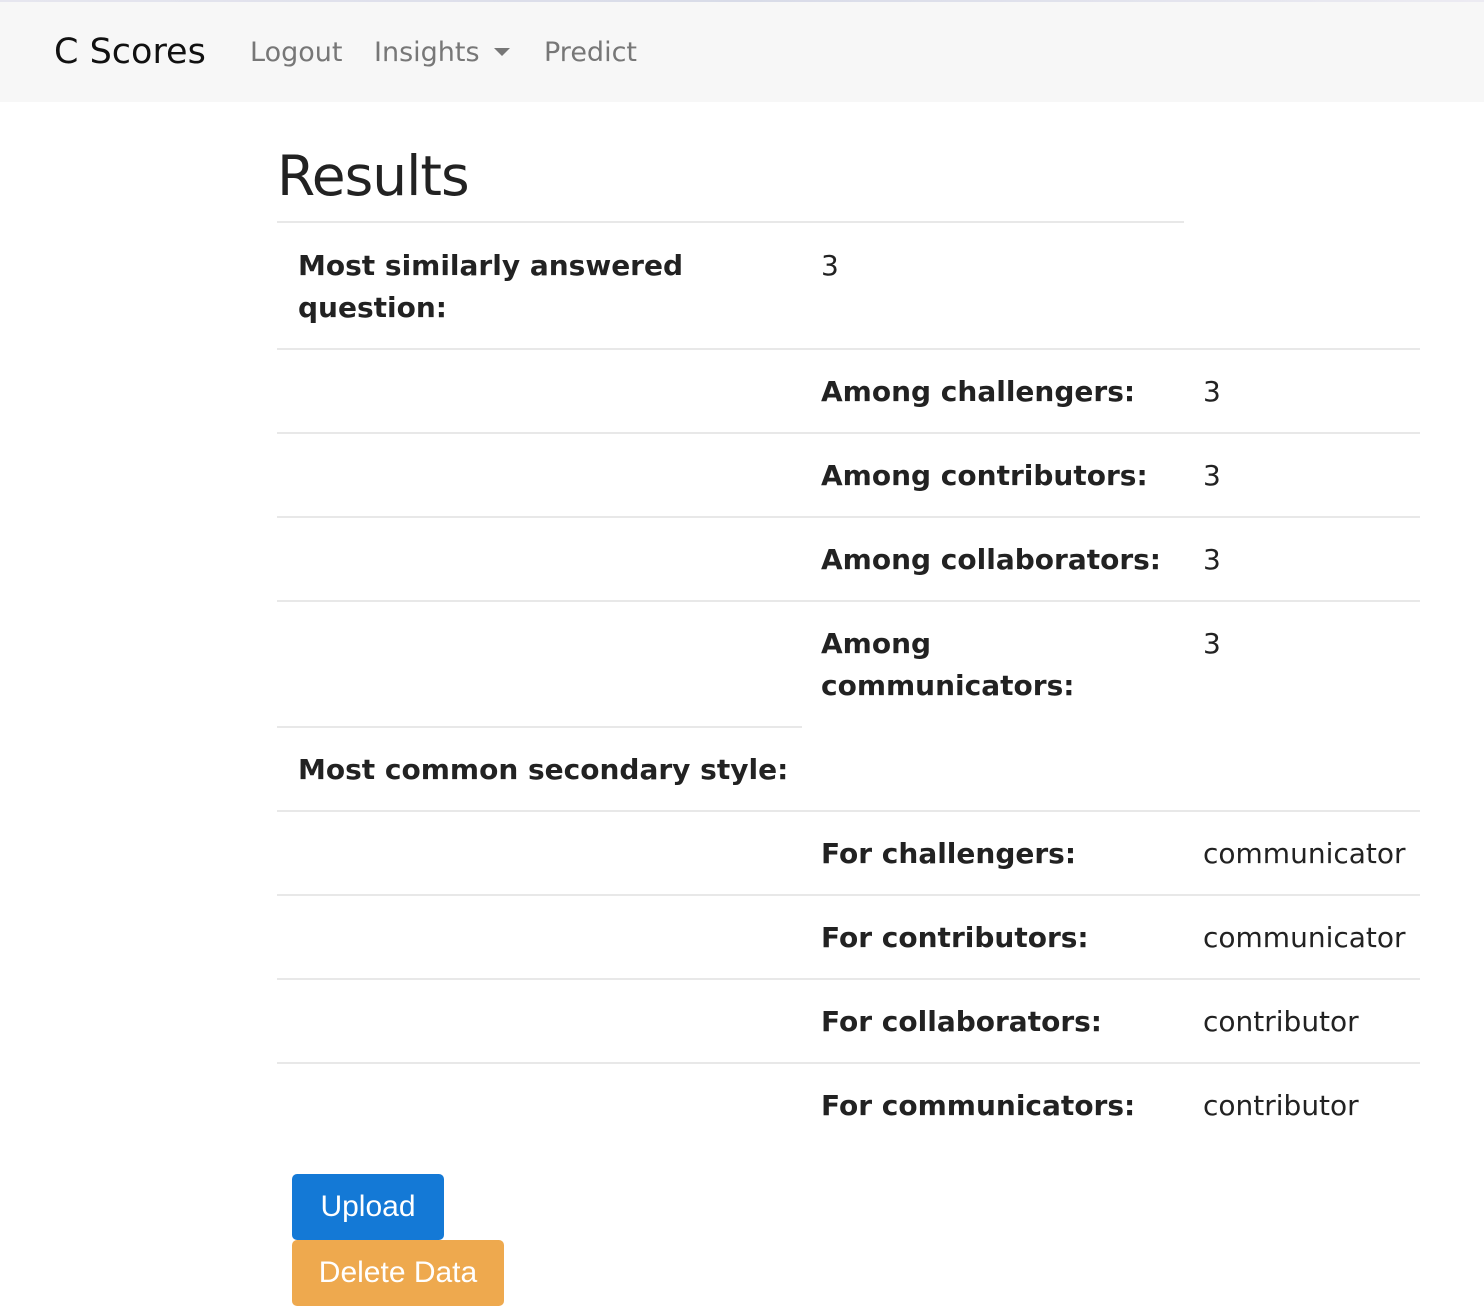  What do you see at coordinates (590, 53) in the screenshot?
I see `nav-predict: Predict` at bounding box center [590, 53].